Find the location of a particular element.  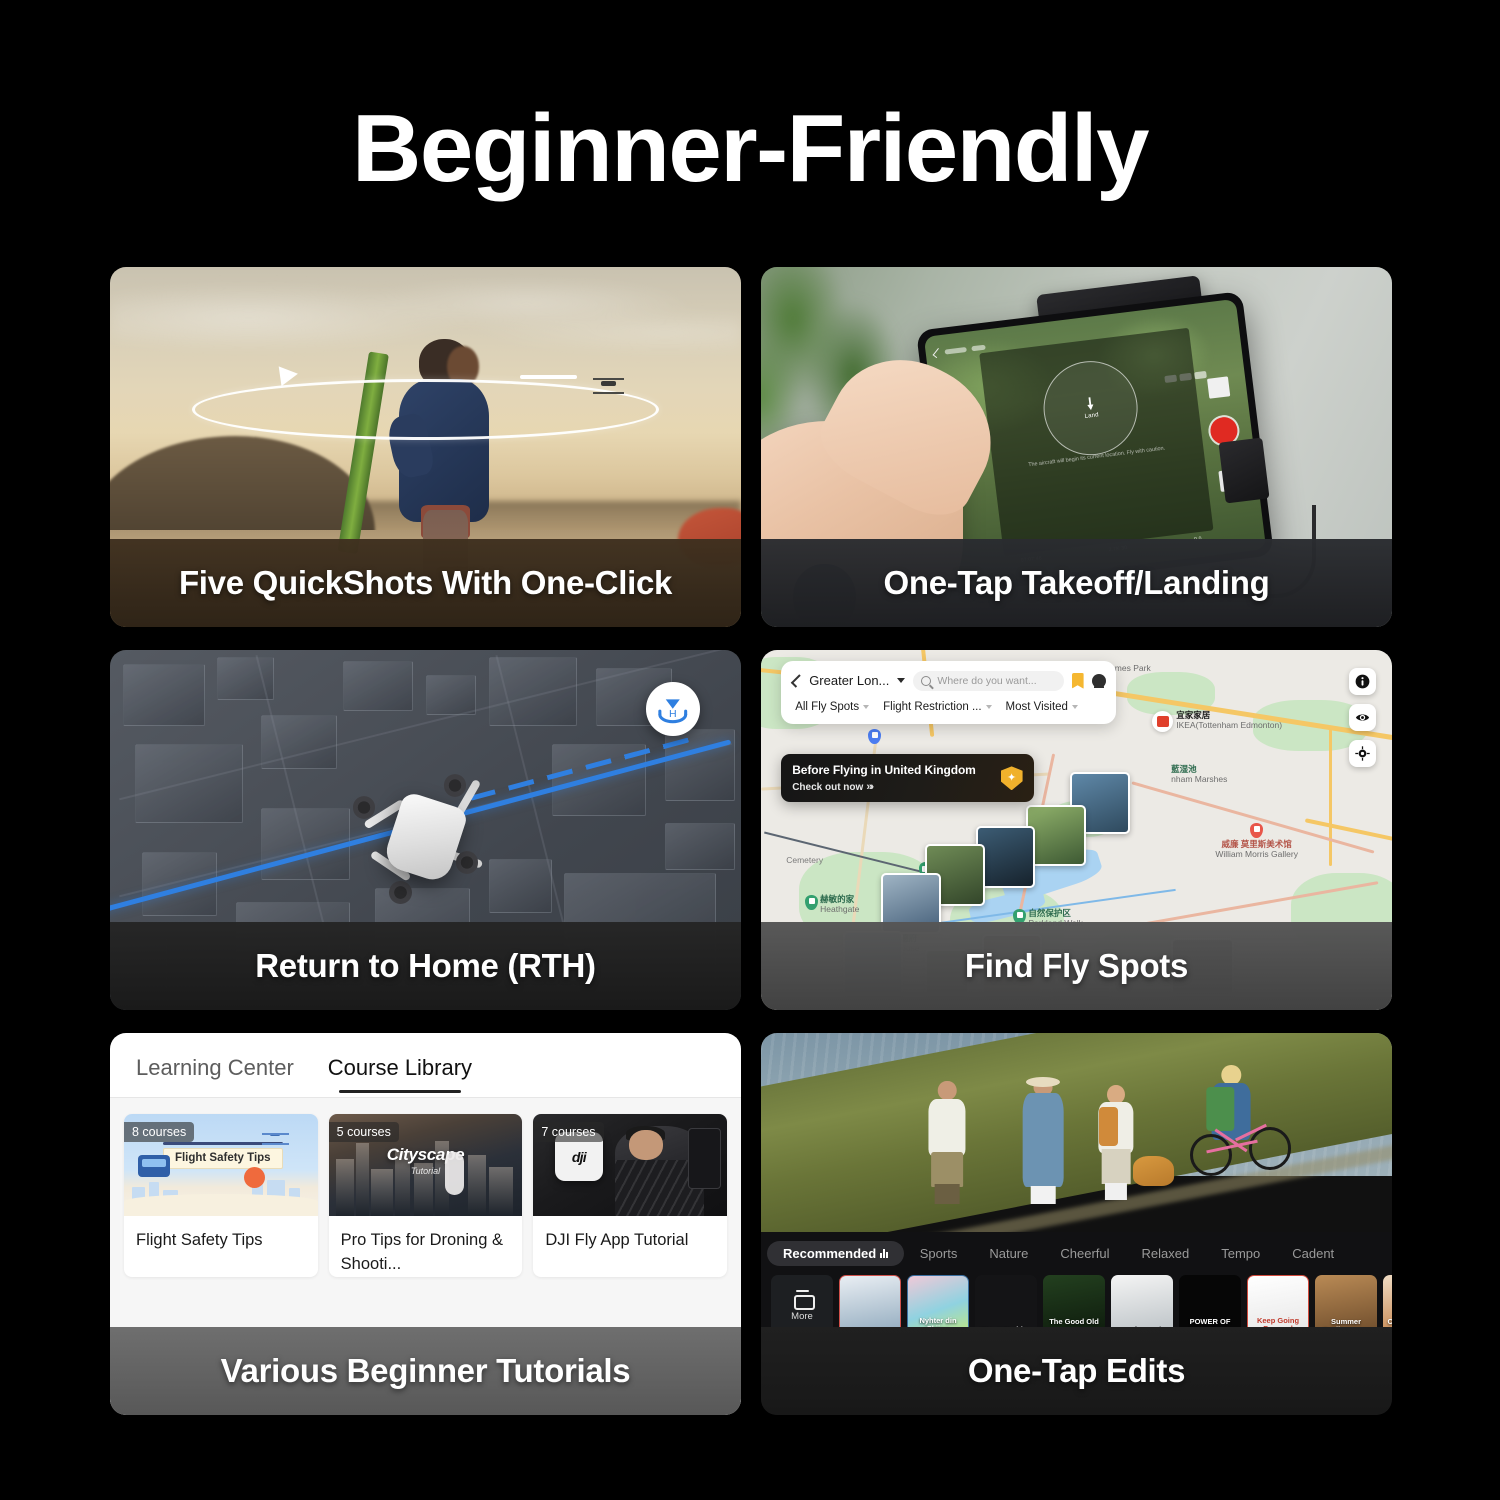

filter-all-fly-spots: All Fly Spots is located at coordinates (832, 707).